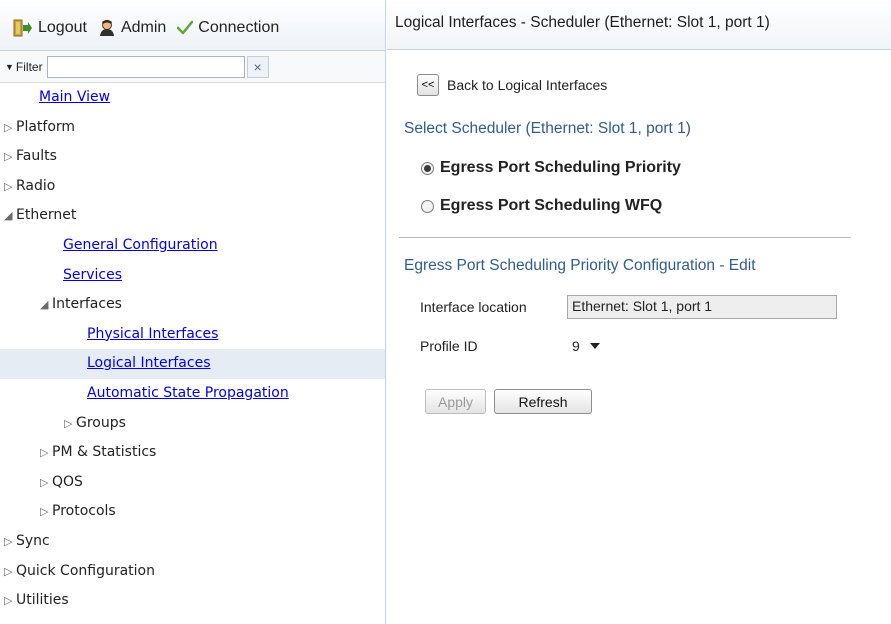 Image resolution: width=891 pixels, height=624 pixels. I want to click on tree-item-label: Interfaces, so click(87, 304).